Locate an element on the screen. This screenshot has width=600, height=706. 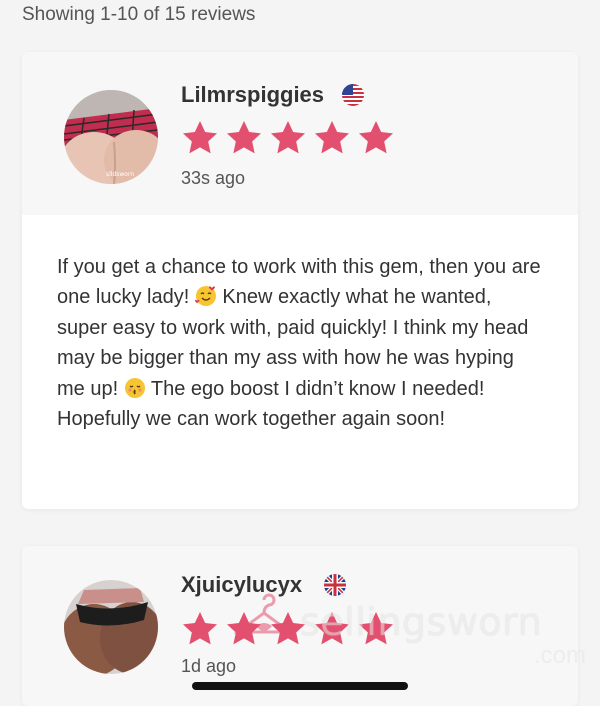
review-timestamp: 33s ago is located at coordinates (213, 178).